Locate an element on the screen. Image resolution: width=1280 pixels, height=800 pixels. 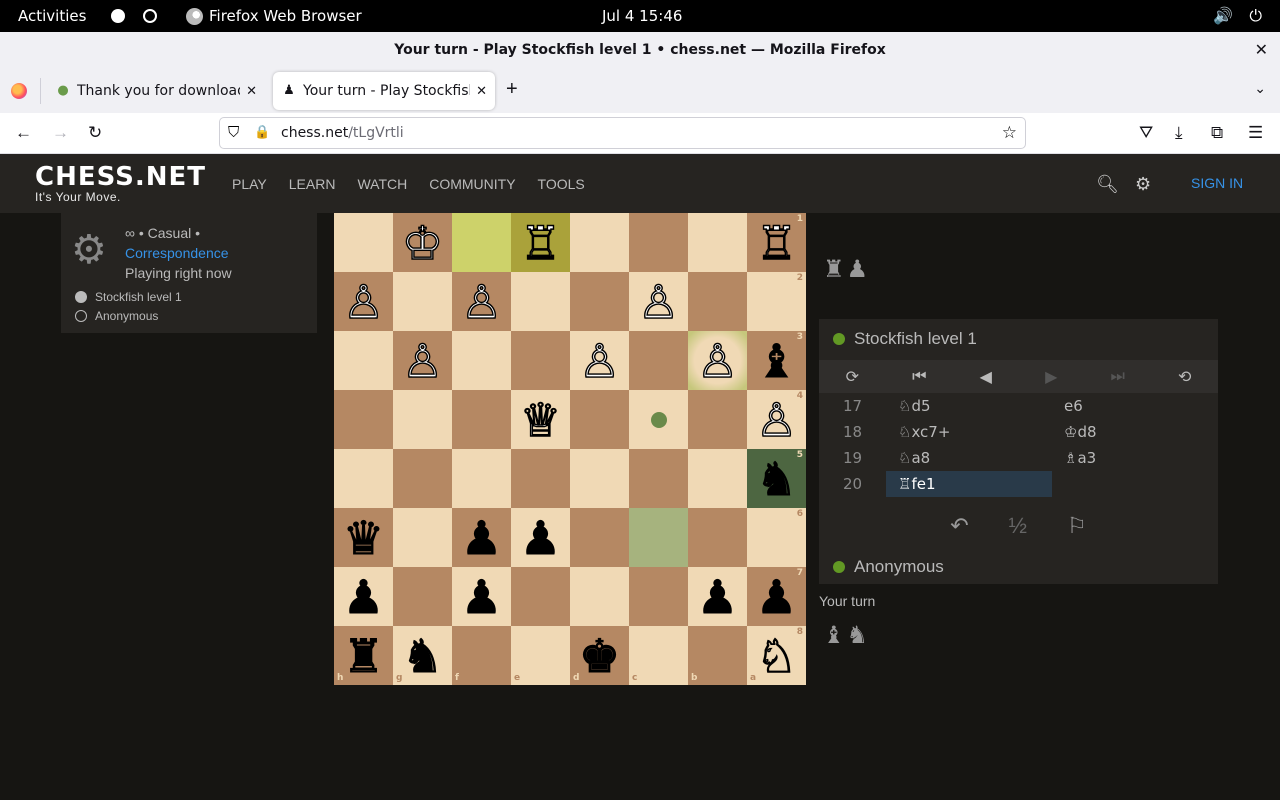
board-square: ♖ is located at coordinates (540, 242).